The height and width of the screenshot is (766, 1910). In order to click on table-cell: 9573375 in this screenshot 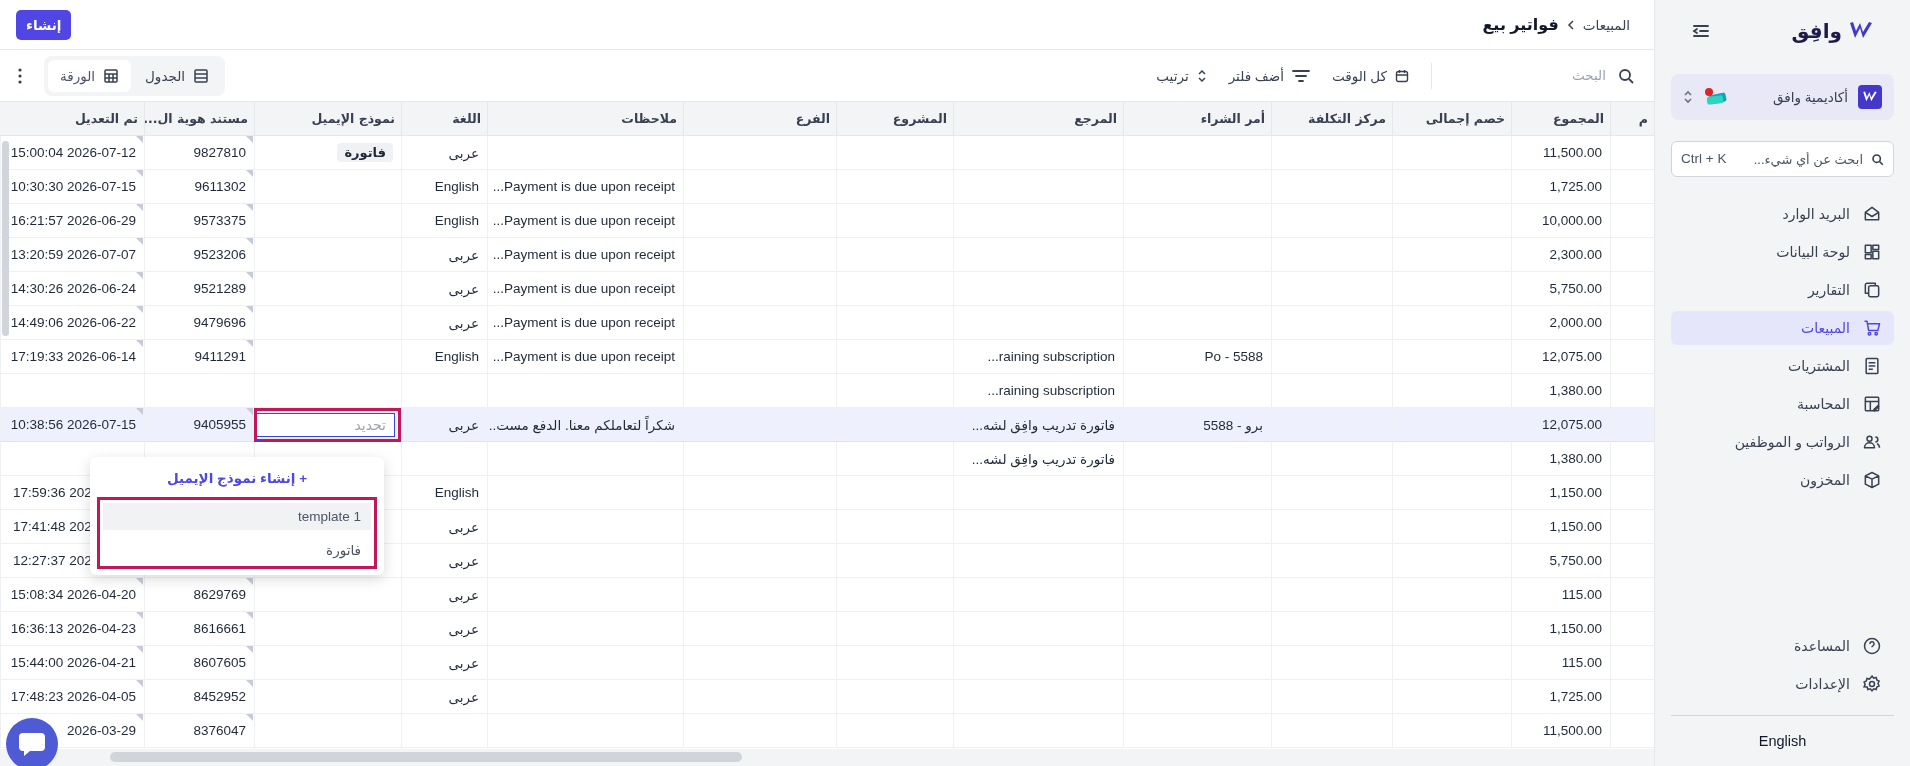, I will do `click(199, 221)`.